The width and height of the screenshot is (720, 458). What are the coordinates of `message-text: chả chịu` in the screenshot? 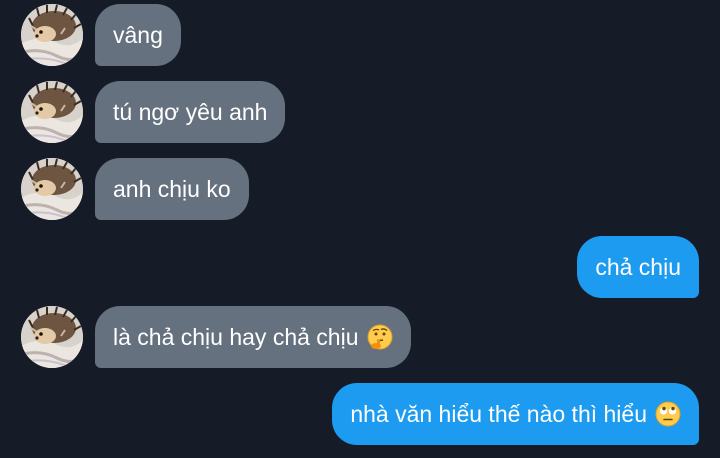 It's located at (638, 266).